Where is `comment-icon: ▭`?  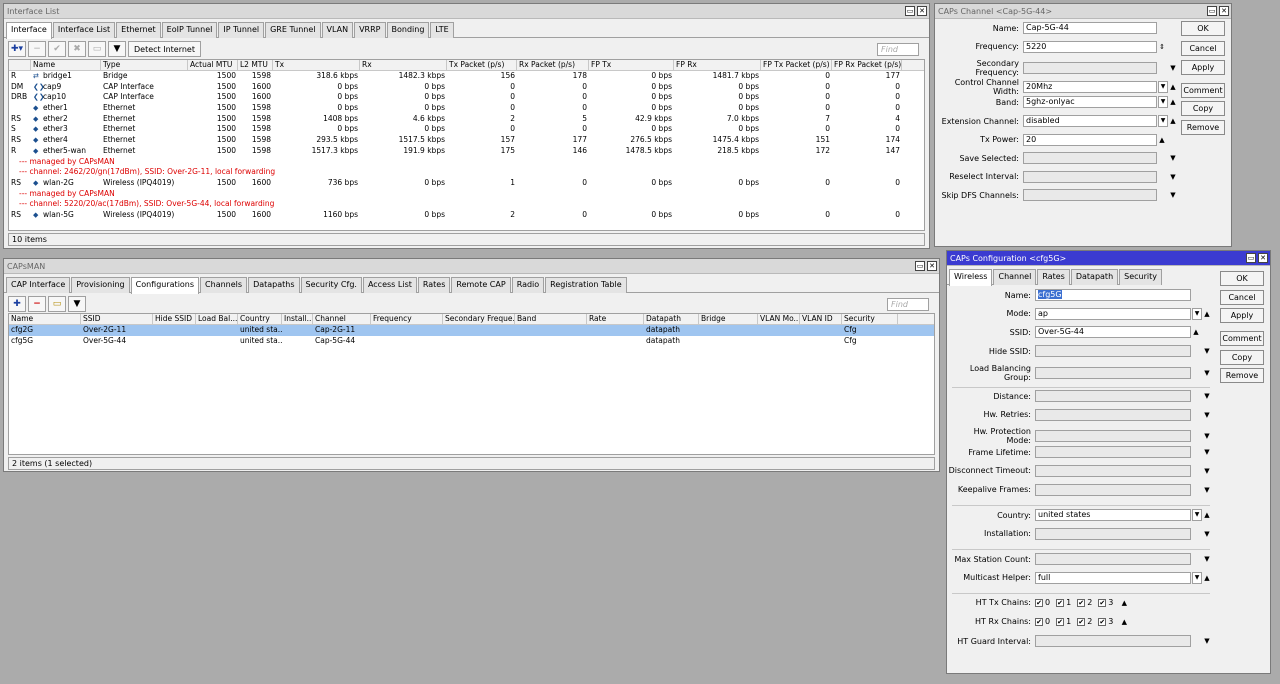
comment-icon: ▭ is located at coordinates (97, 49).